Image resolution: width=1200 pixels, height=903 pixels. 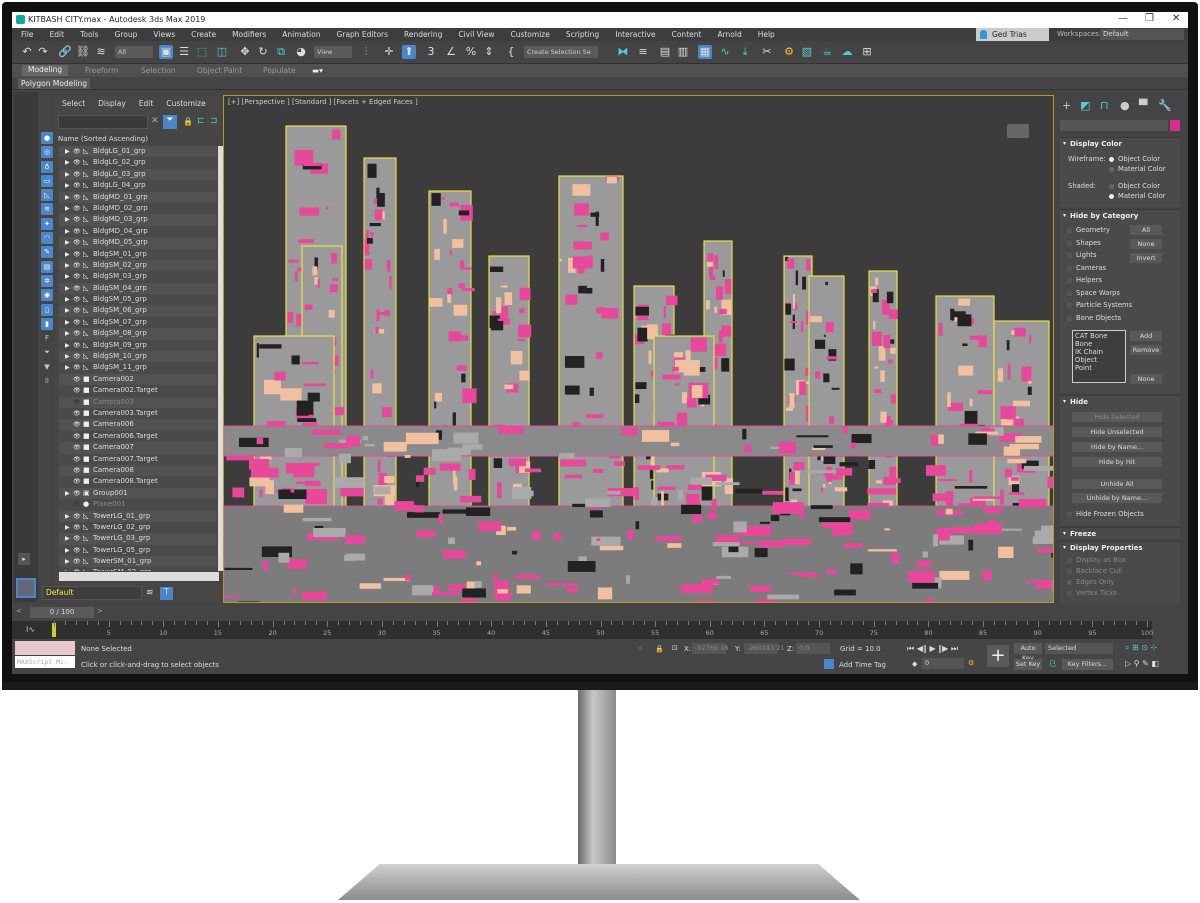 I want to click on rollout-title: Display Color, so click(x=1120, y=143).